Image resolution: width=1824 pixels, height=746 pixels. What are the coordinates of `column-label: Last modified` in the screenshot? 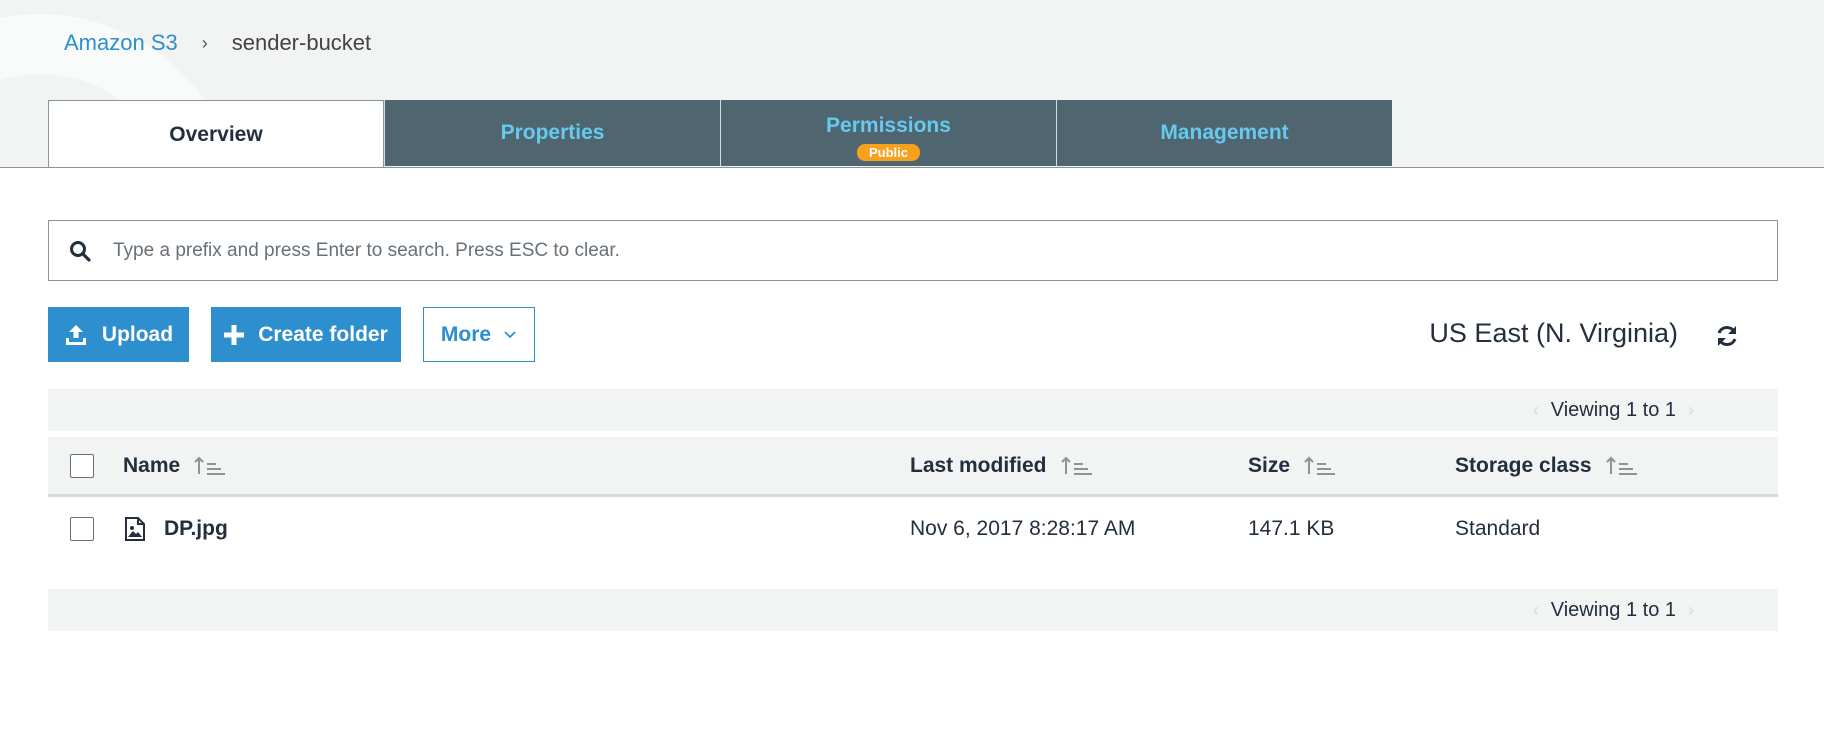 It's located at (978, 465).